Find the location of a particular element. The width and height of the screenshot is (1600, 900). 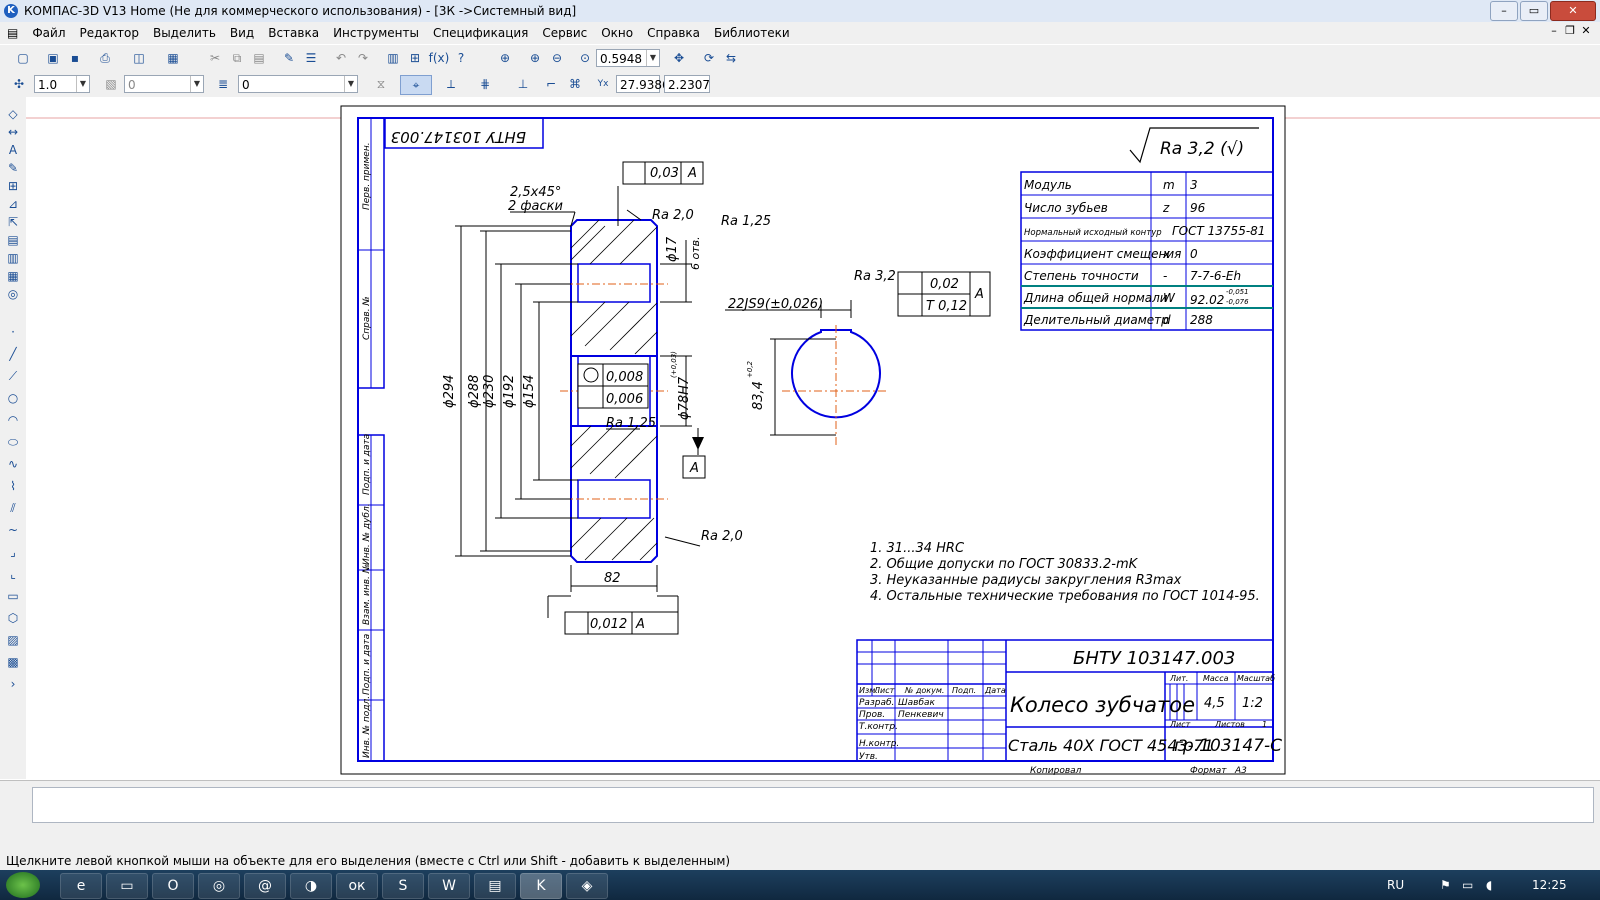

menu-file: Файл is located at coordinates (48, 33).